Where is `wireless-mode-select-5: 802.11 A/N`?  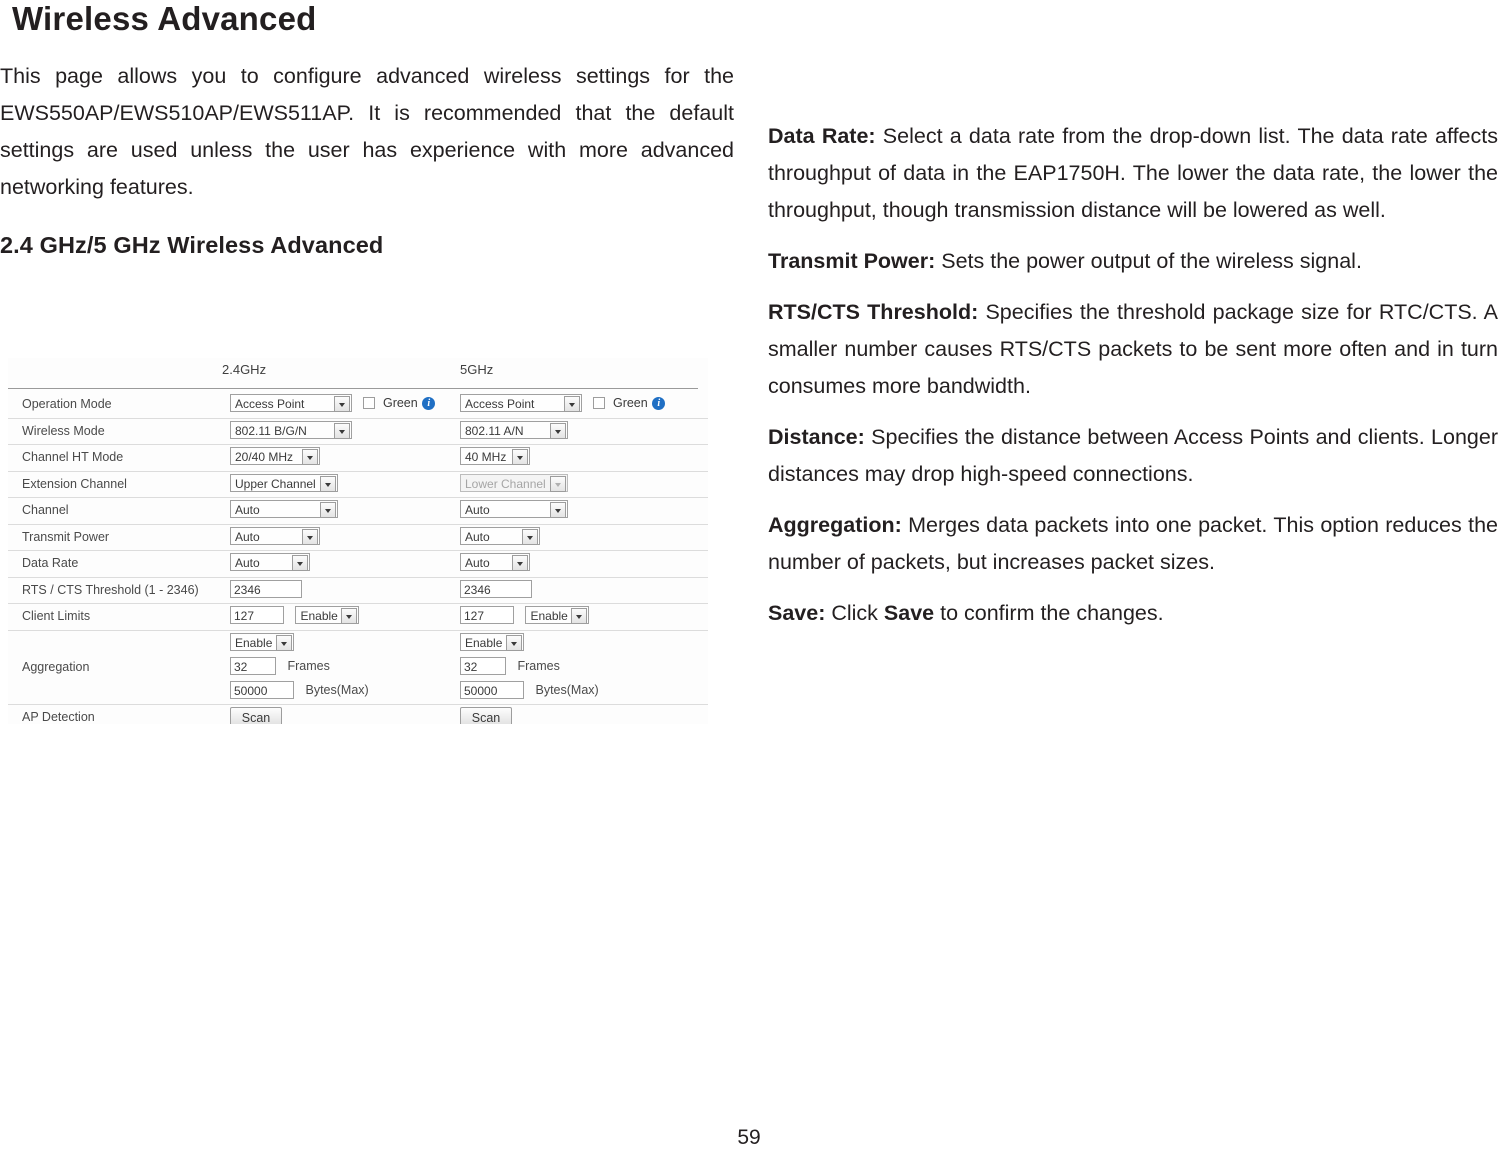 wireless-mode-select-5: 802.11 A/N is located at coordinates (514, 429).